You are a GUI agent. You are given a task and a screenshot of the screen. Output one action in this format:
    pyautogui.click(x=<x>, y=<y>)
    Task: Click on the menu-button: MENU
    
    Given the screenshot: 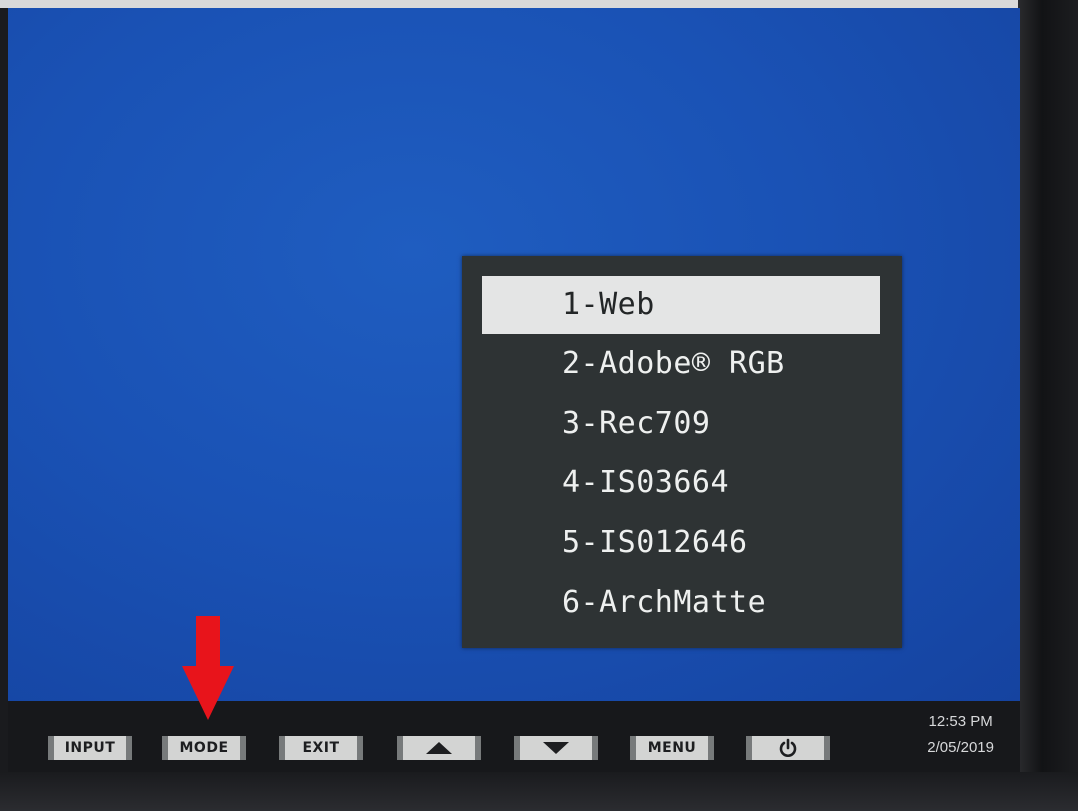 What is the action you would take?
    pyautogui.click(x=672, y=748)
    